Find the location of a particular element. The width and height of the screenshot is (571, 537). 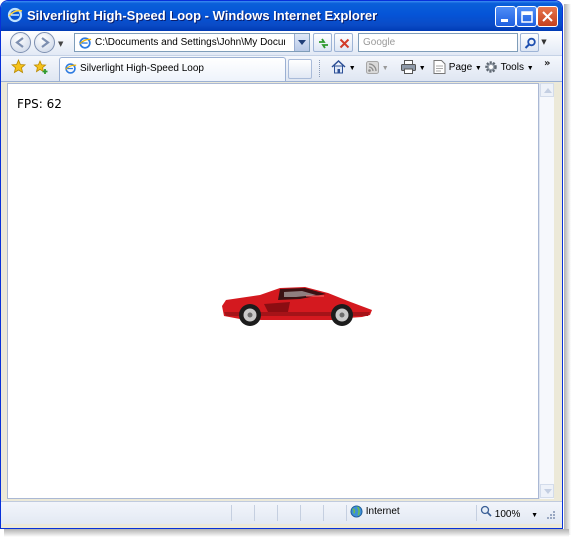

stop-button is located at coordinates (343, 42).